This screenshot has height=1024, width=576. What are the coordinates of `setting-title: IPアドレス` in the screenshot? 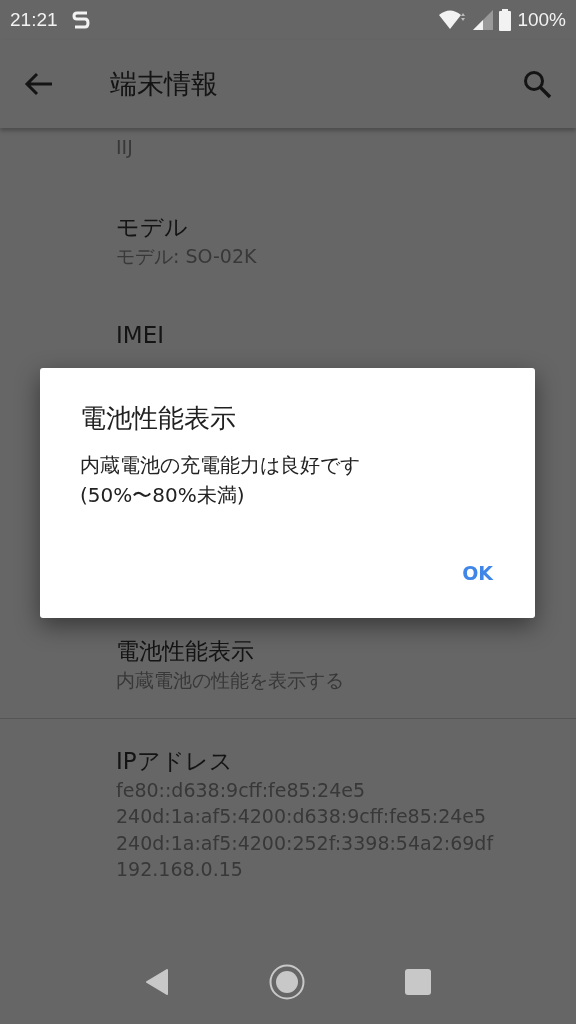 It's located at (174, 760).